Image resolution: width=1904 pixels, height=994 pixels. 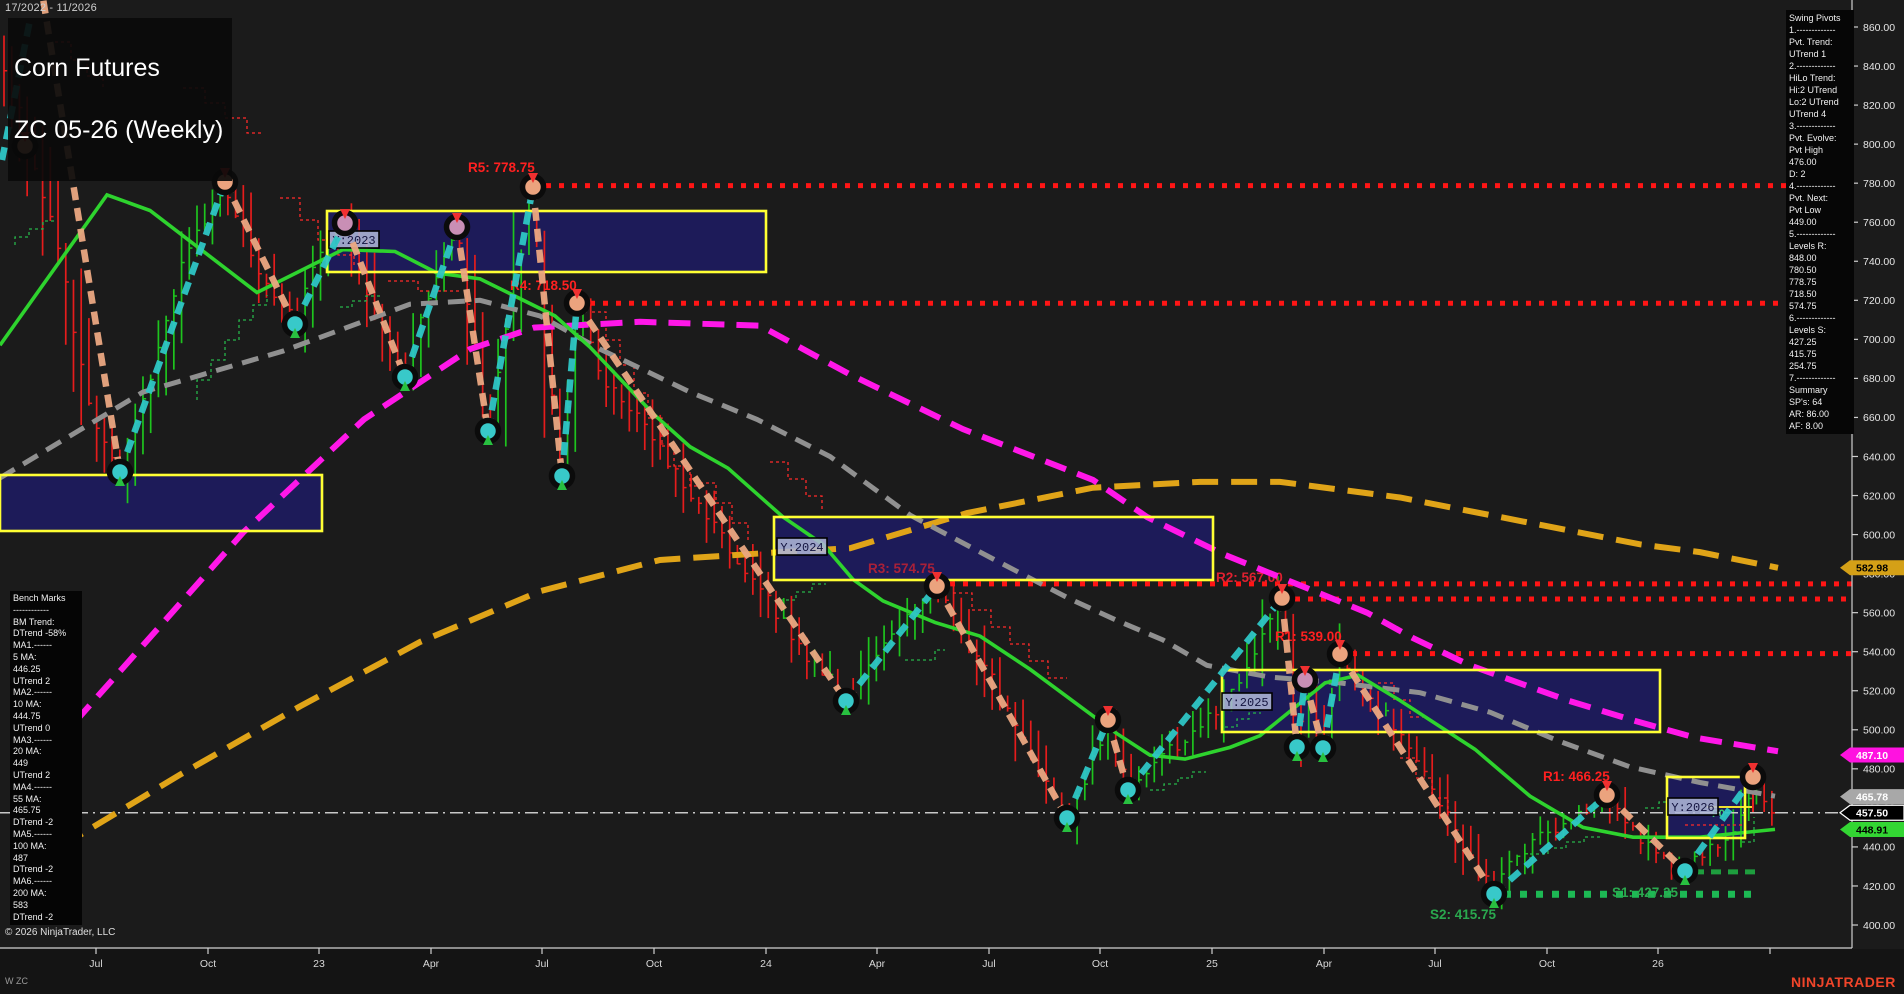 What do you see at coordinates (1212, 964) in the screenshot?
I see `time-tick-label: 25` at bounding box center [1212, 964].